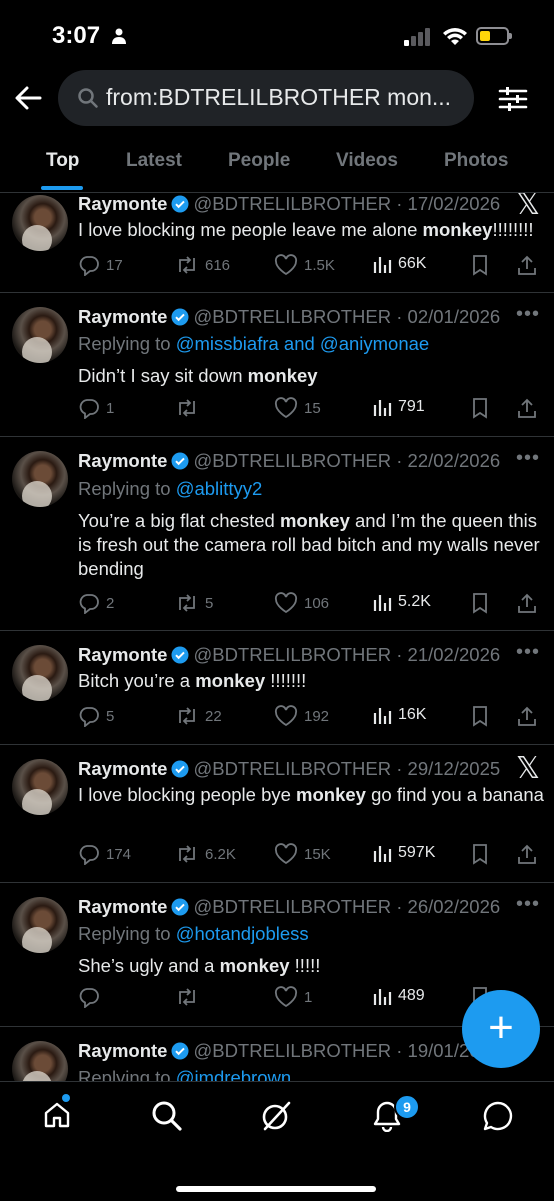 The image size is (554, 1201). Describe the element at coordinates (104, 854) in the screenshot. I see `reply-button: 174` at that location.